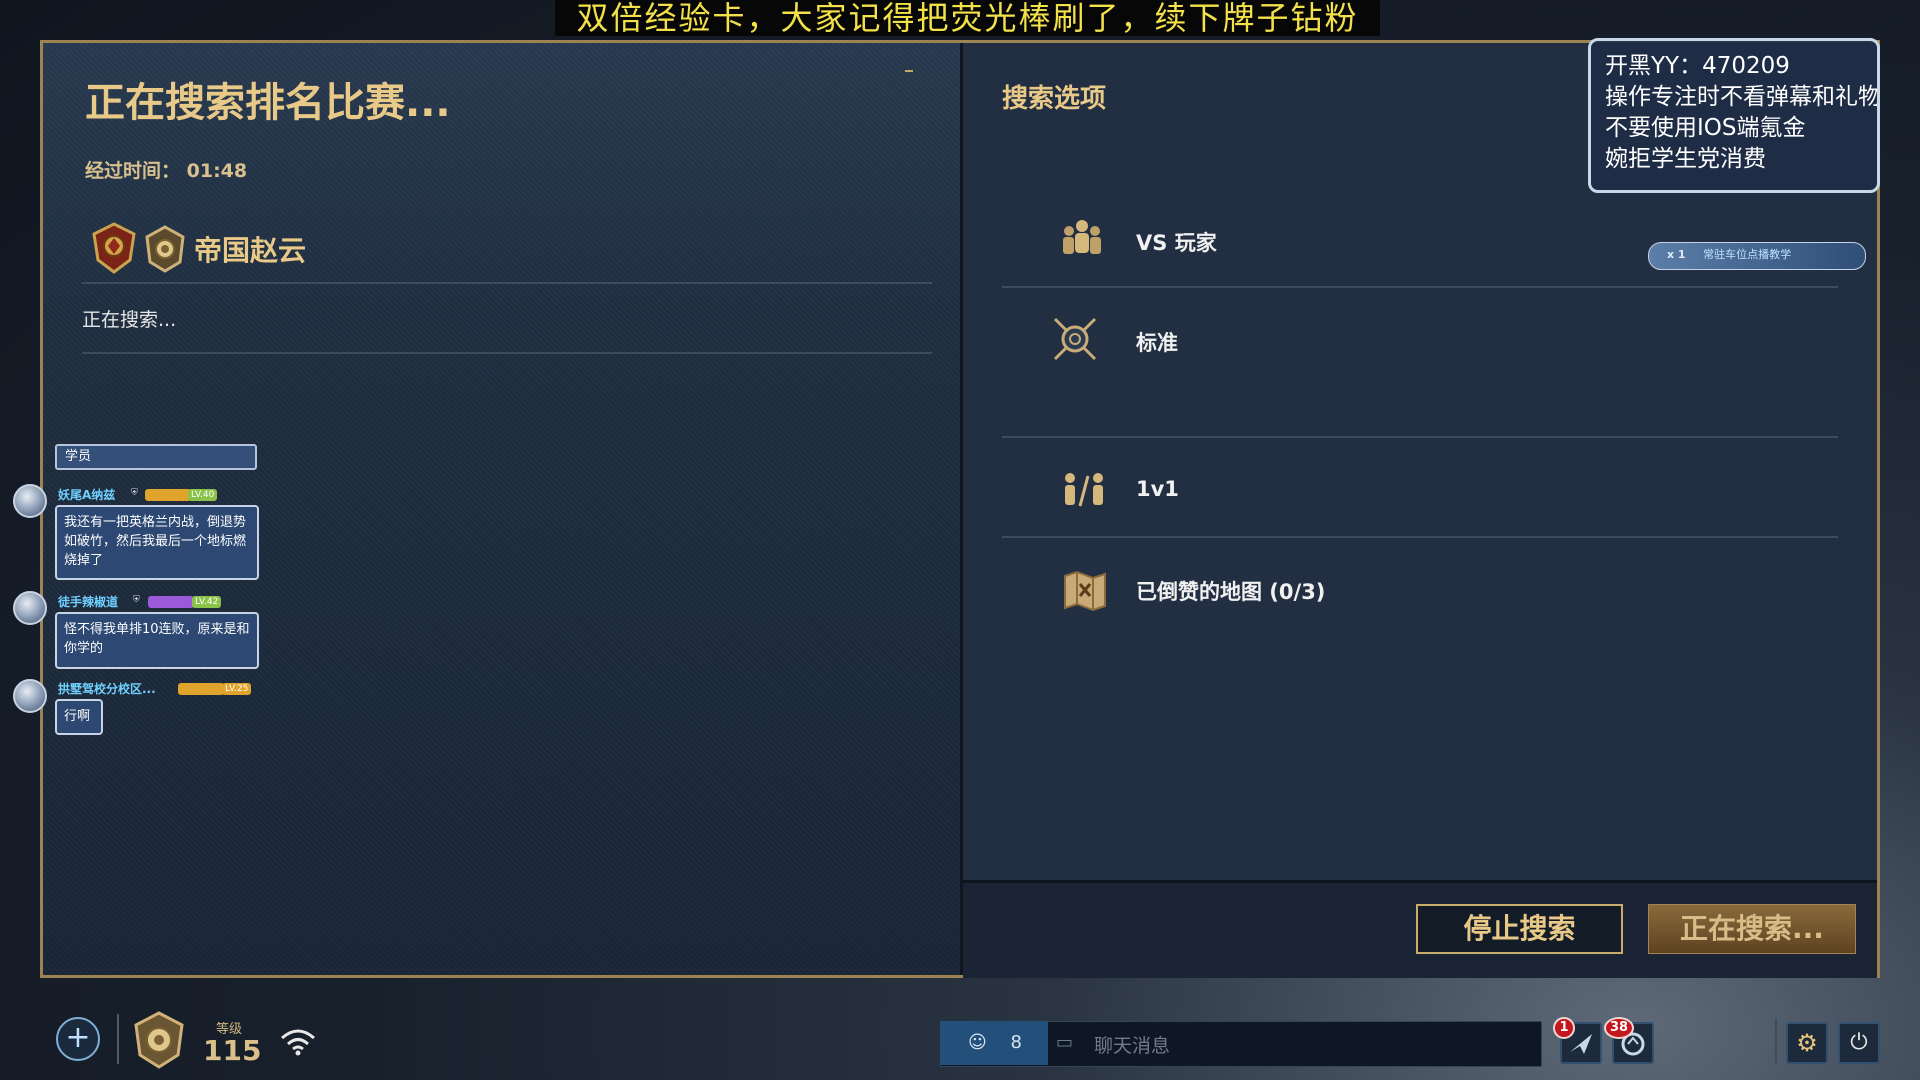  Describe the element at coordinates (1075, 339) in the screenshot. I see `crossed-swords-icon` at that location.